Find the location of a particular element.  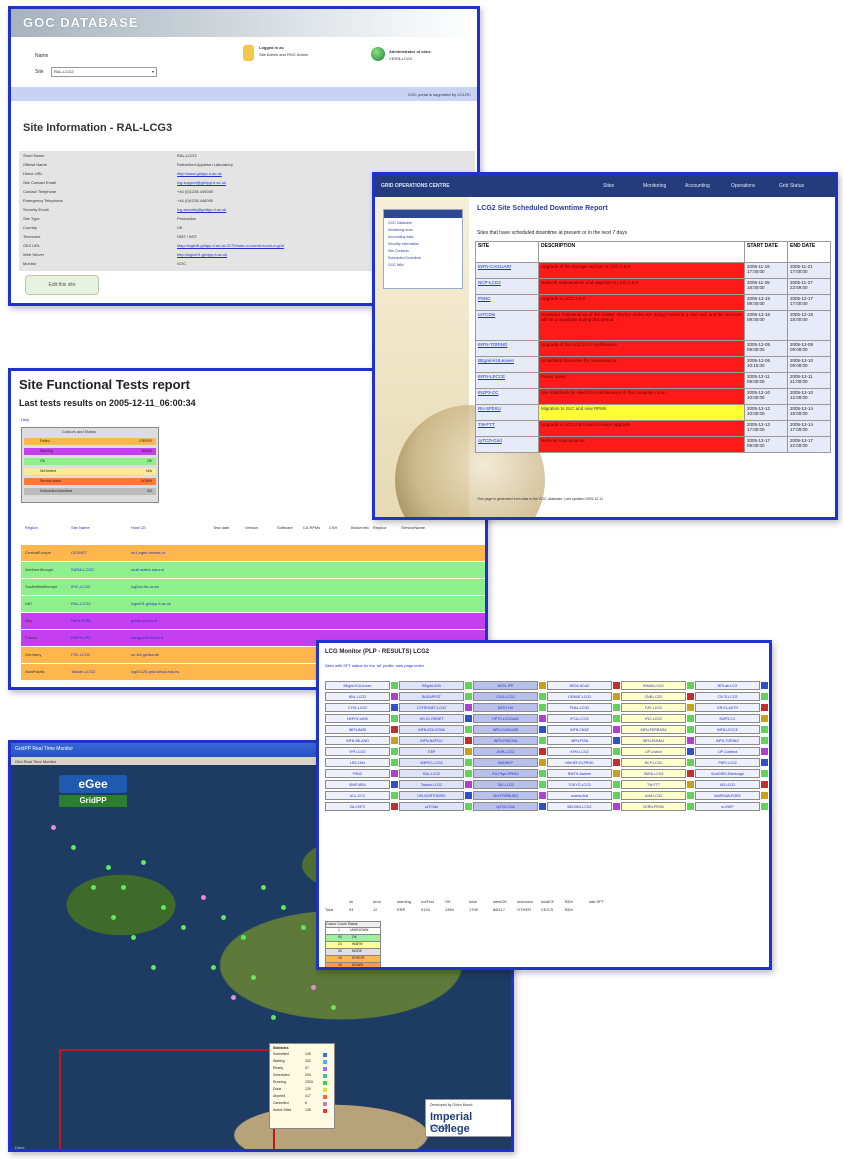

site-cell: KFKI-LCG2 is located at coordinates (579, 751).